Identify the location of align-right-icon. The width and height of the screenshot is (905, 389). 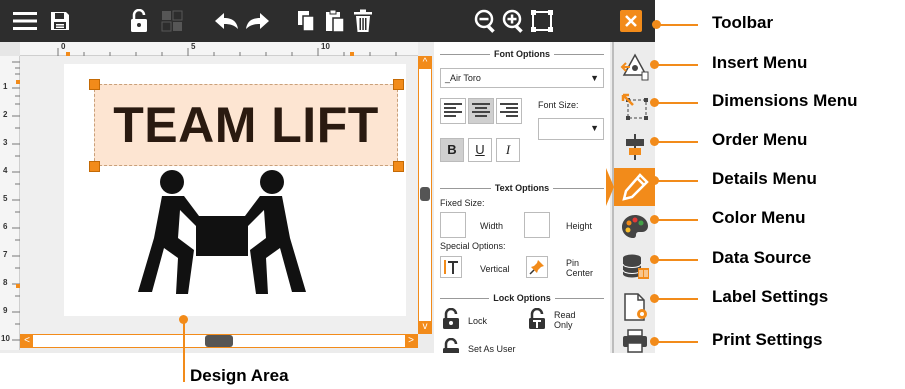
(509, 110).